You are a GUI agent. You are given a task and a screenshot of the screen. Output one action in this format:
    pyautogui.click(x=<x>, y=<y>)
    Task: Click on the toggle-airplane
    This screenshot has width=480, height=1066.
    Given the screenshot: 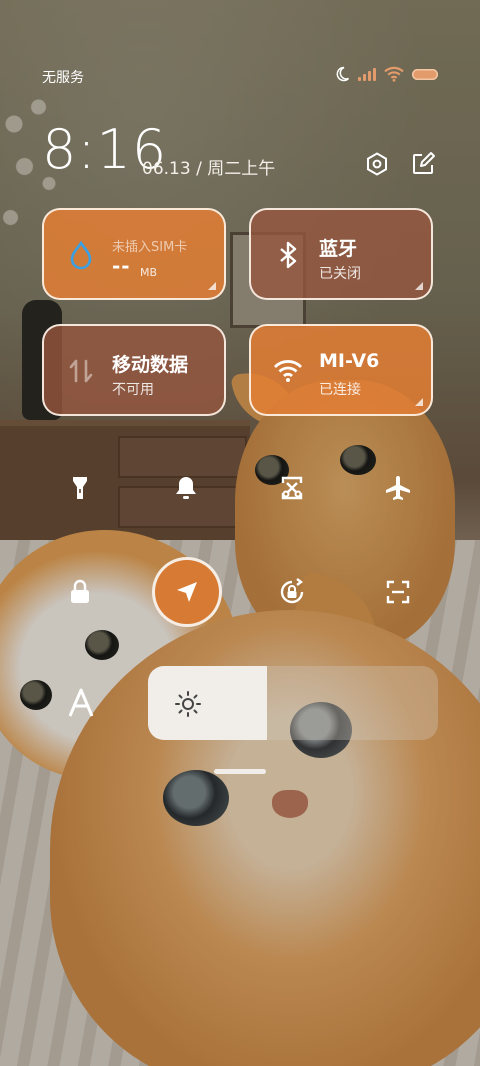 What is the action you would take?
    pyautogui.click(x=398, y=488)
    